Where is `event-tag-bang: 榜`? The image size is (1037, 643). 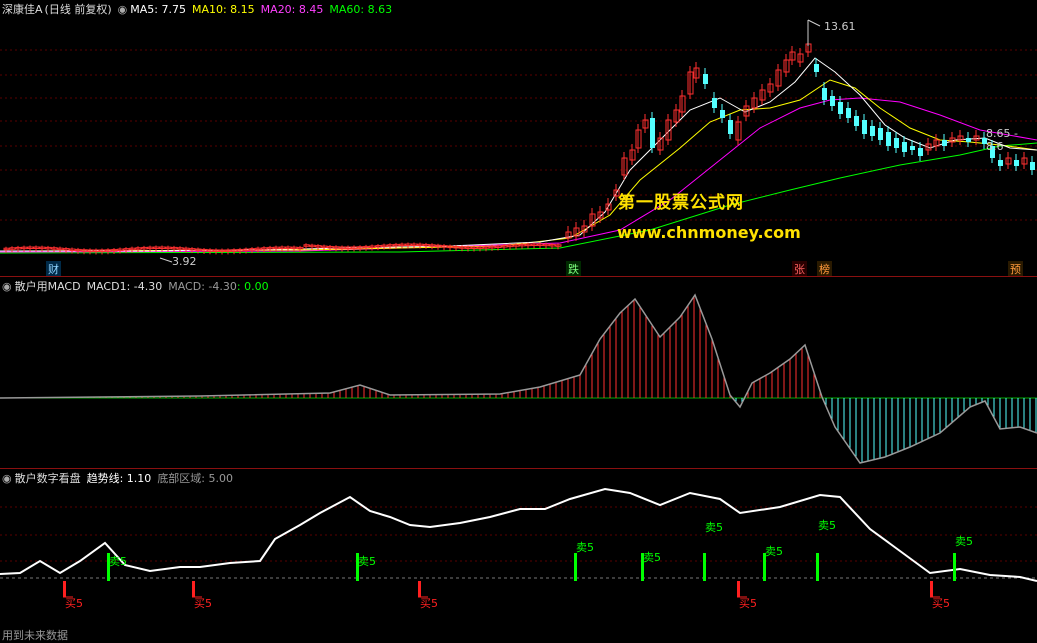 event-tag-bang: 榜 is located at coordinates (824, 269).